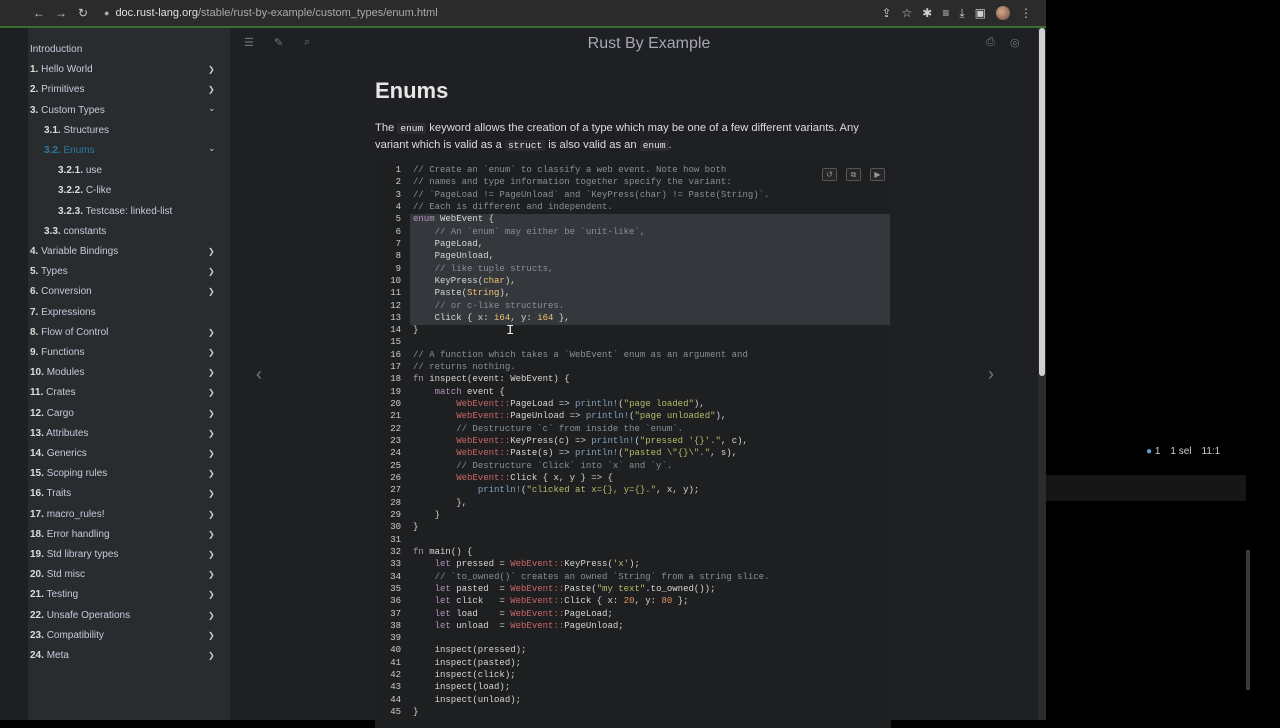 This screenshot has height=728, width=1280. What do you see at coordinates (961, 13) in the screenshot?
I see `download-icon: ⤓` at bounding box center [961, 13].